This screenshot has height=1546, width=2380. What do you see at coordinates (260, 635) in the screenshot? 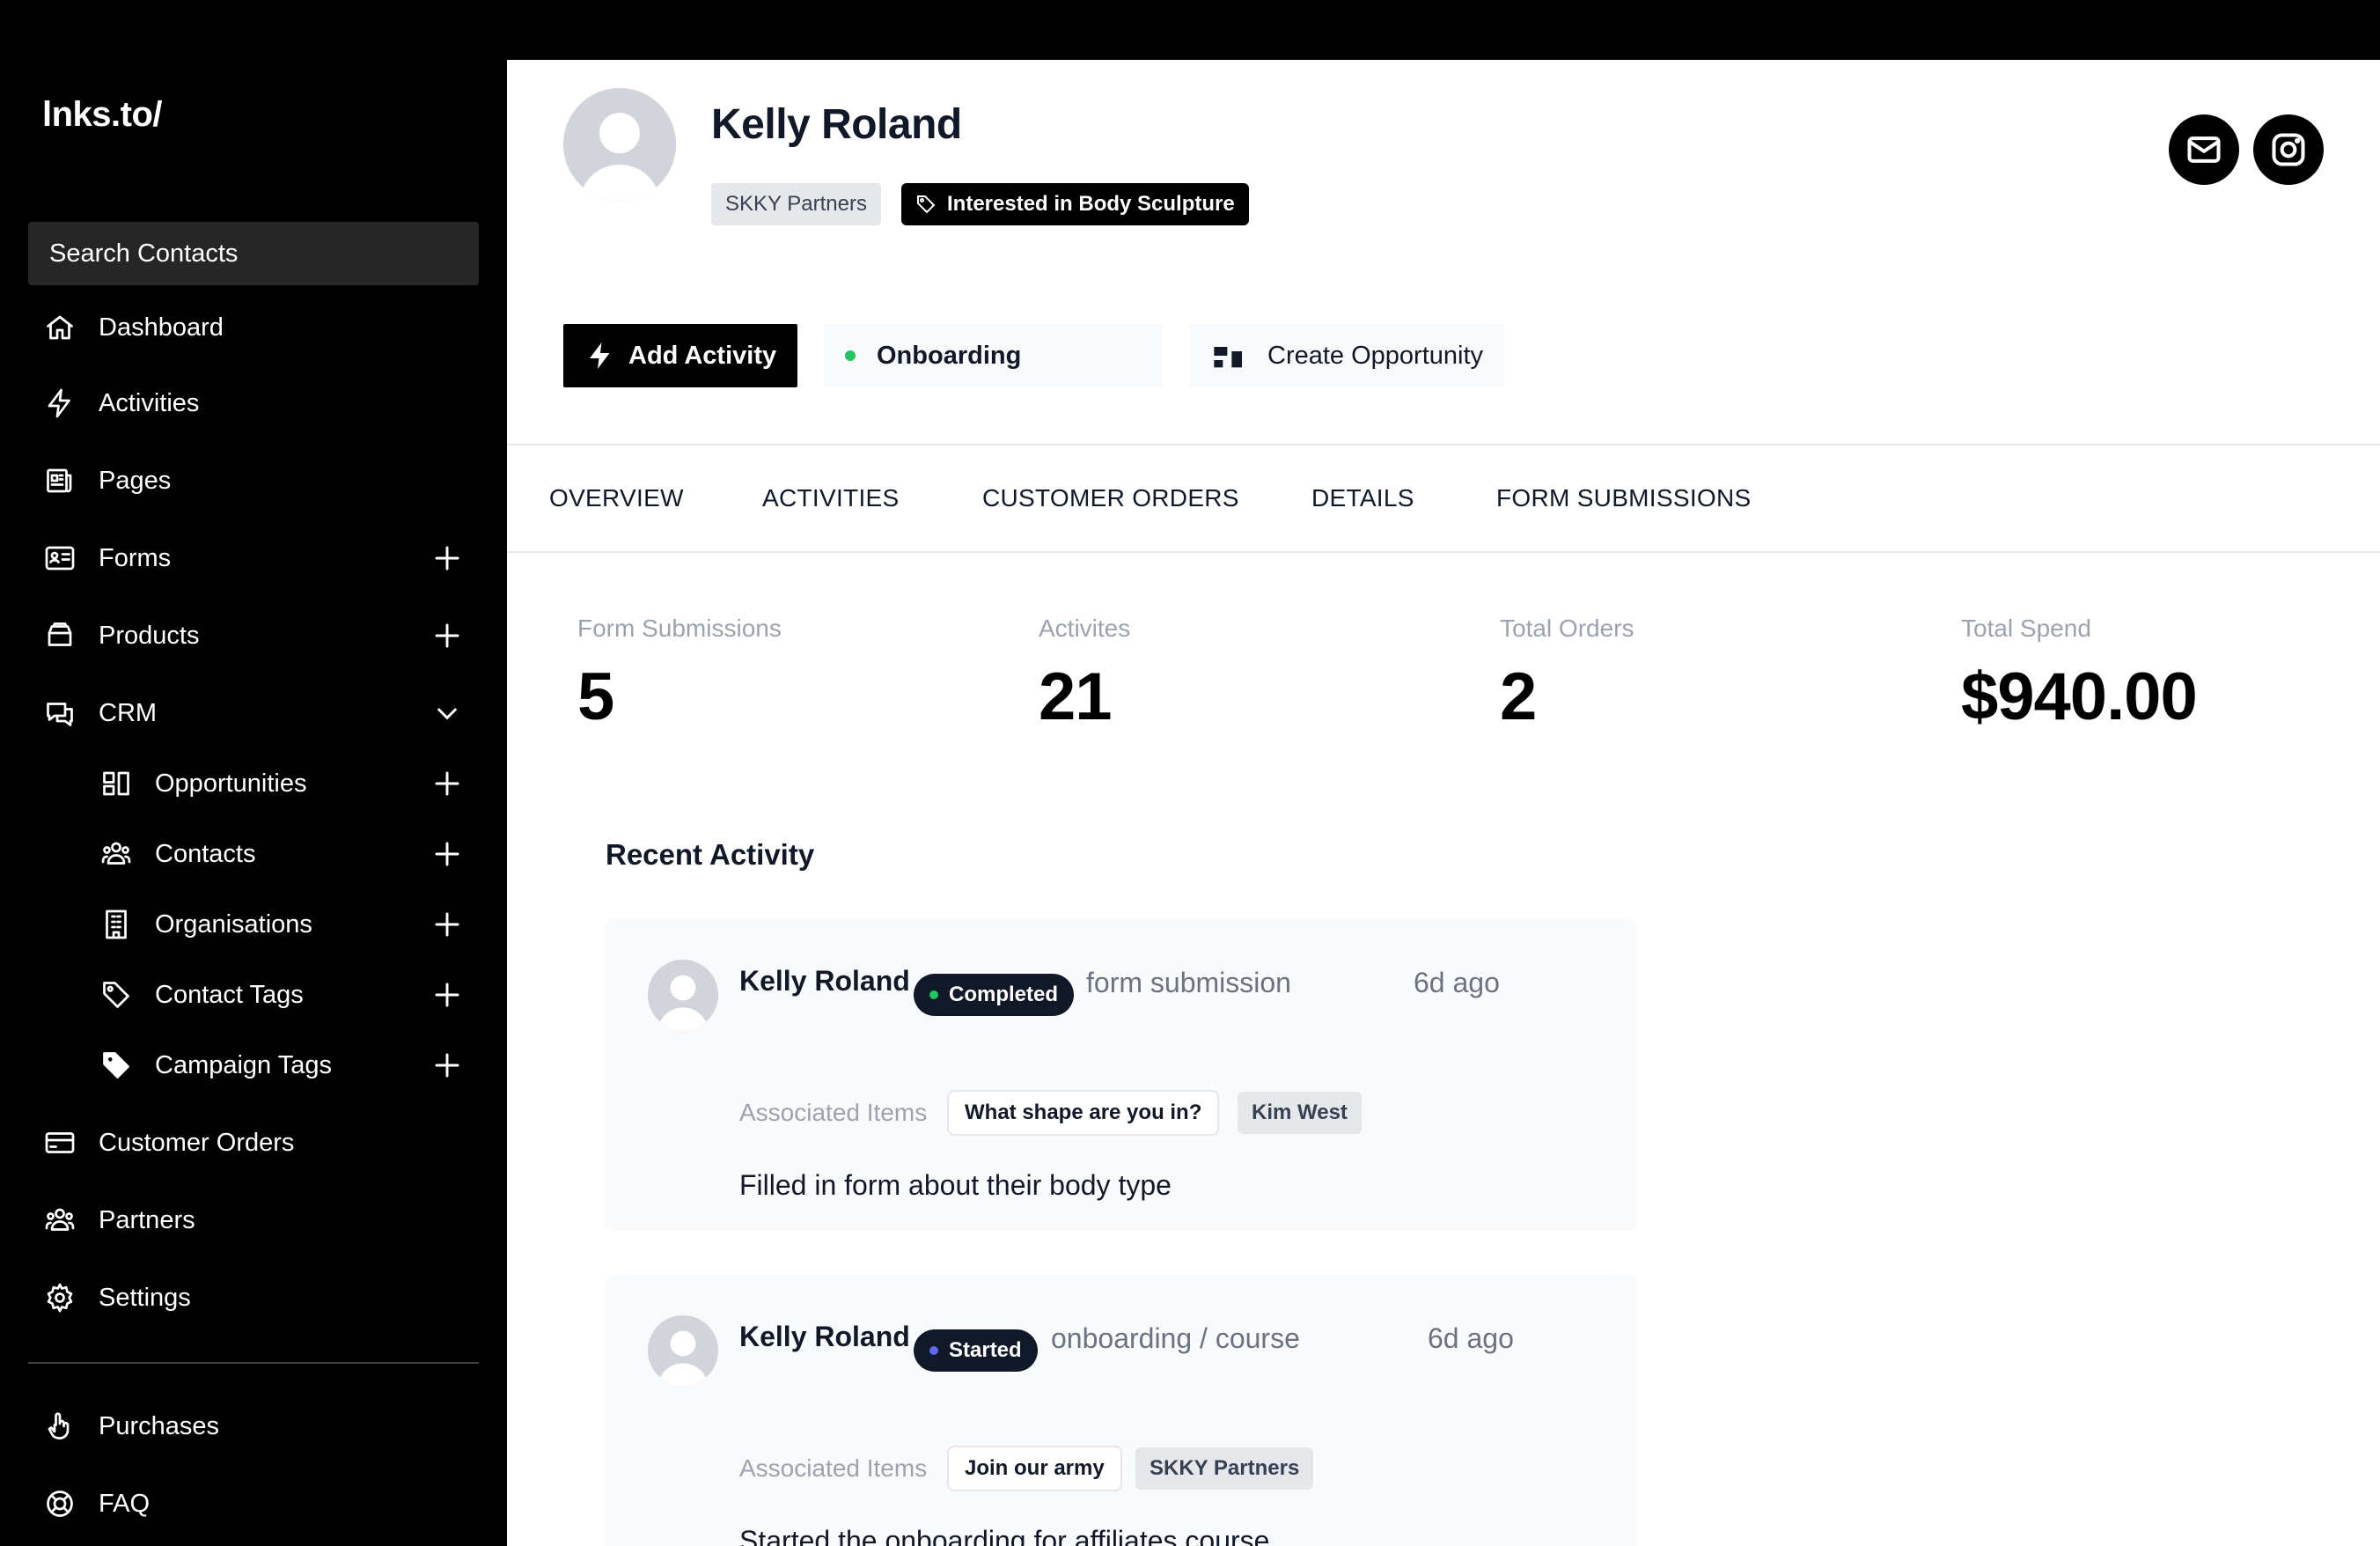
I see `sidebar-item-products: Products` at bounding box center [260, 635].